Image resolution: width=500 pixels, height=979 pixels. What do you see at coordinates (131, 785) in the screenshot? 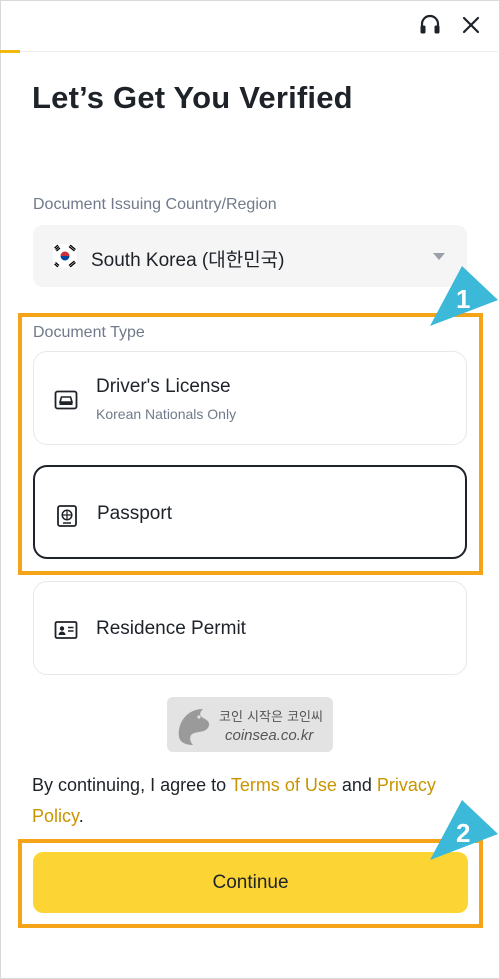
I see `consent-prefix: By continuing, I agree to` at bounding box center [131, 785].